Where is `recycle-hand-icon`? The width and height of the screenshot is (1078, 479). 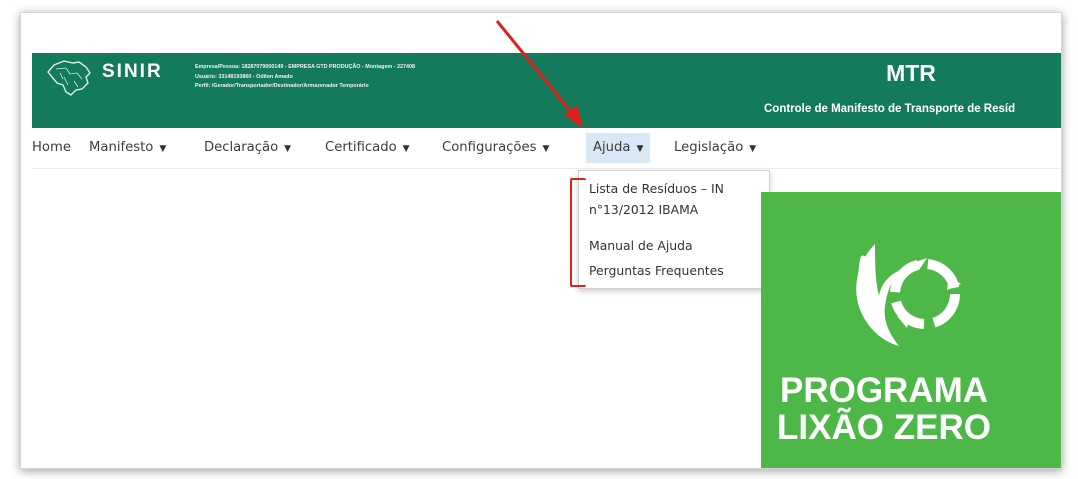
recycle-hand-icon is located at coordinates (908, 295).